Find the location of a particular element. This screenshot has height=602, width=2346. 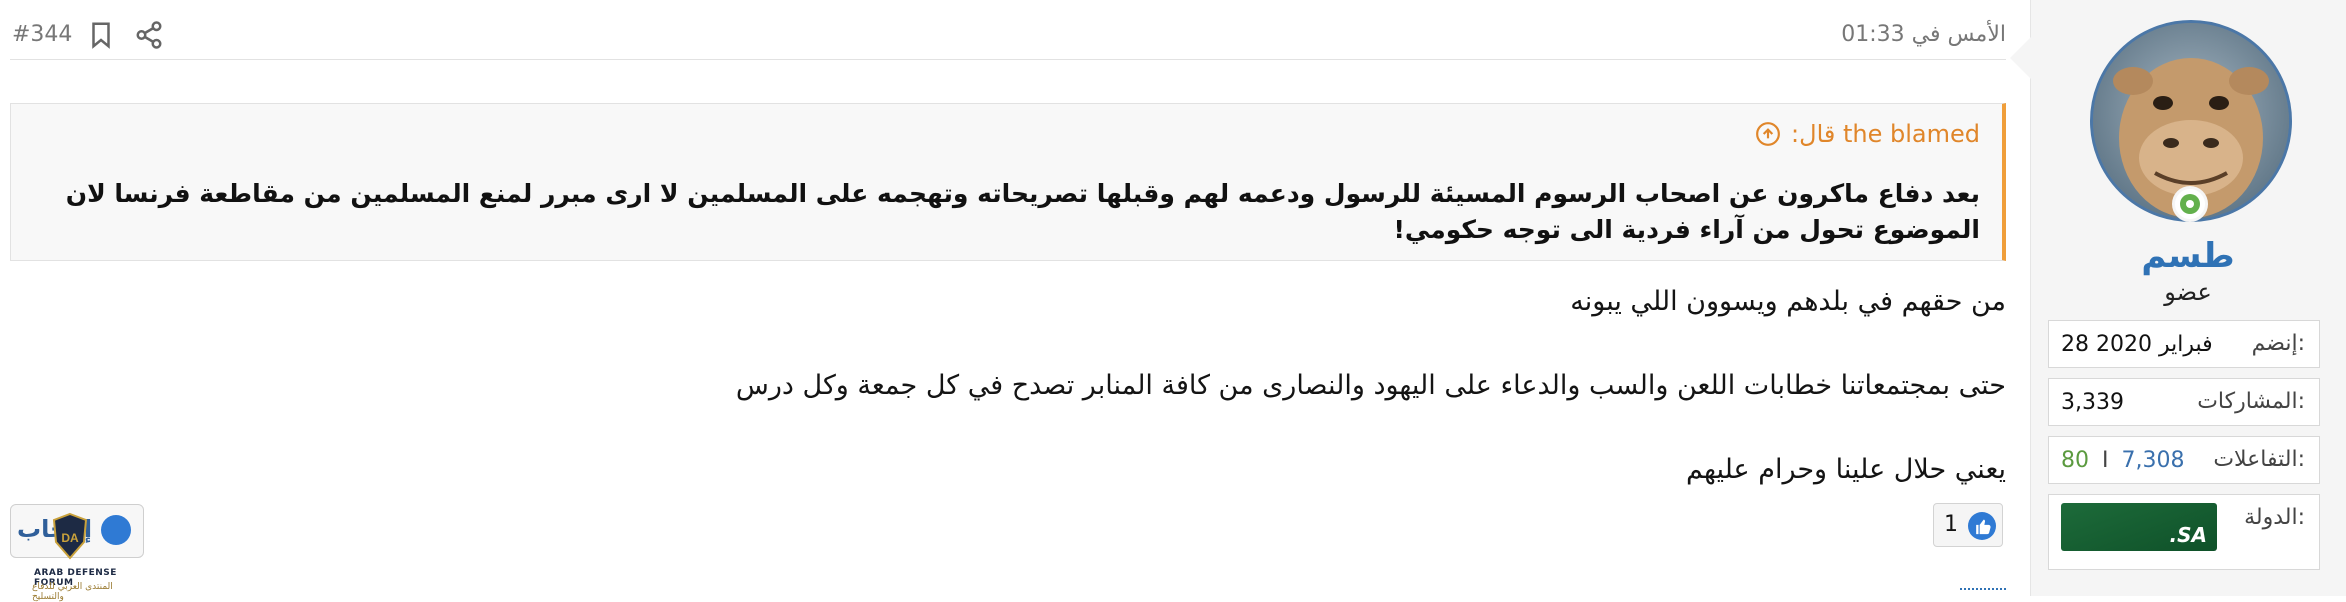

reaction-summary: 1 is located at coordinates (1968, 525).